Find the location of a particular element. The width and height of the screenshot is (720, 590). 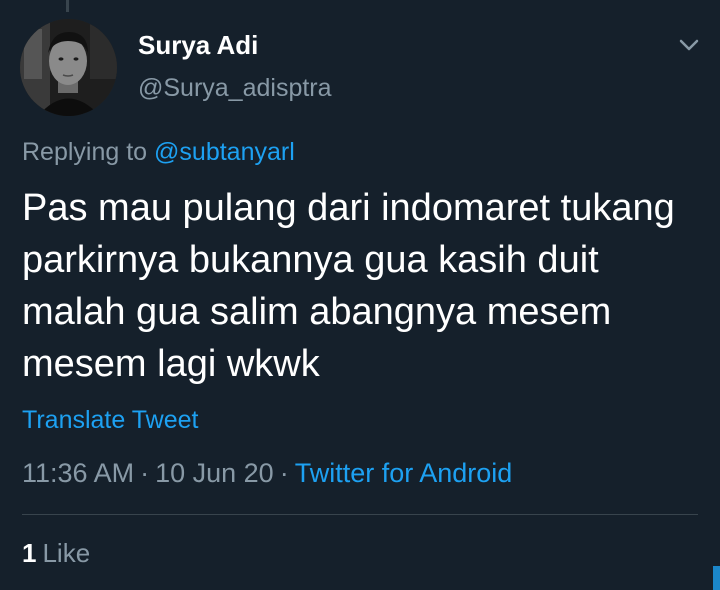

avatar is located at coordinates (68, 67).